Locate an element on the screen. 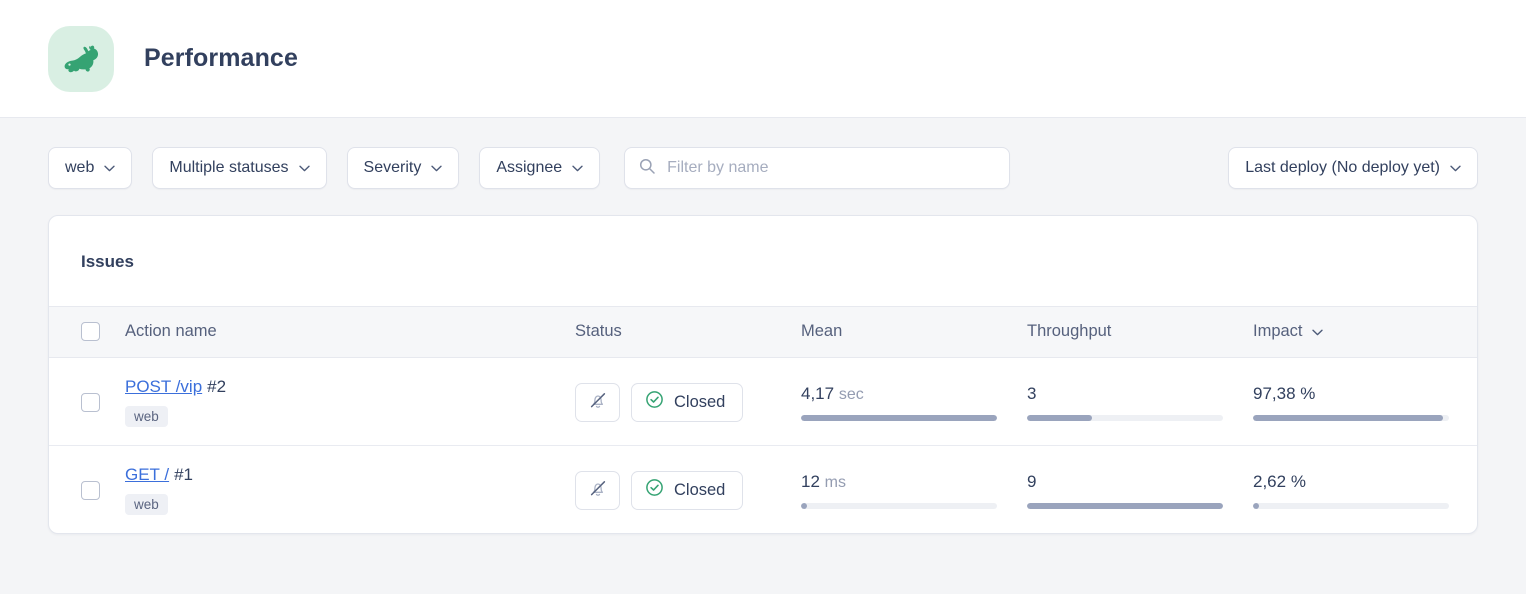 The image size is (1526, 594). rabbit-icon is located at coordinates (81, 58).